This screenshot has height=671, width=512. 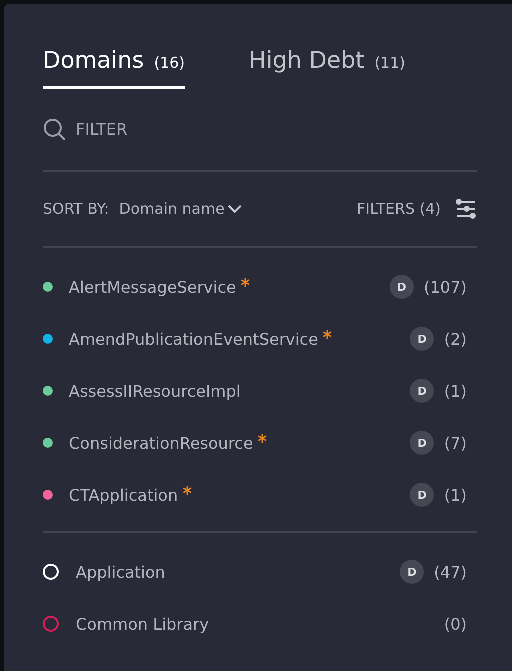 I want to click on tab: High Debt (11), so click(x=327, y=68).